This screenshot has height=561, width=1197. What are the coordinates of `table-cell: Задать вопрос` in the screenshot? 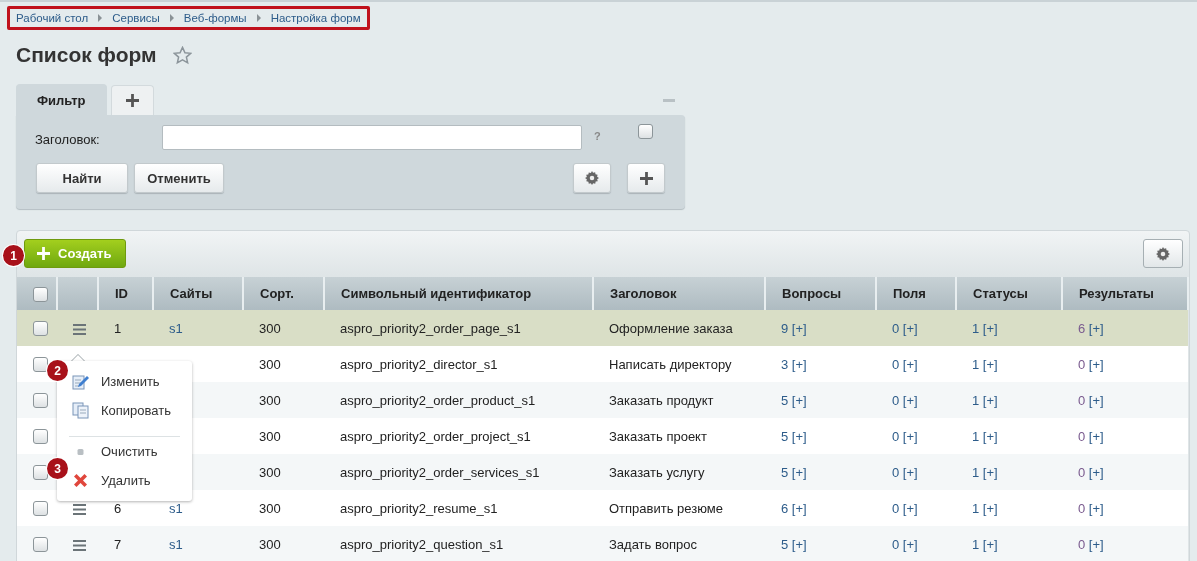 It's located at (653, 544).